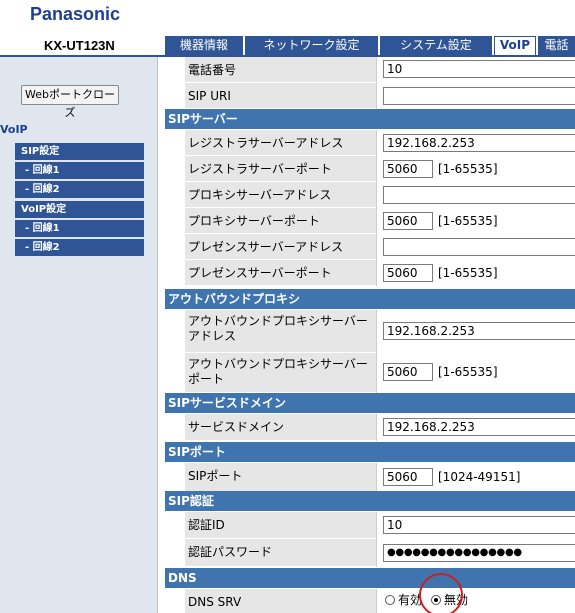 The height and width of the screenshot is (613, 575). Describe the element at coordinates (408, 169) in the screenshot. I see `registrar-port-input: 5060` at that location.